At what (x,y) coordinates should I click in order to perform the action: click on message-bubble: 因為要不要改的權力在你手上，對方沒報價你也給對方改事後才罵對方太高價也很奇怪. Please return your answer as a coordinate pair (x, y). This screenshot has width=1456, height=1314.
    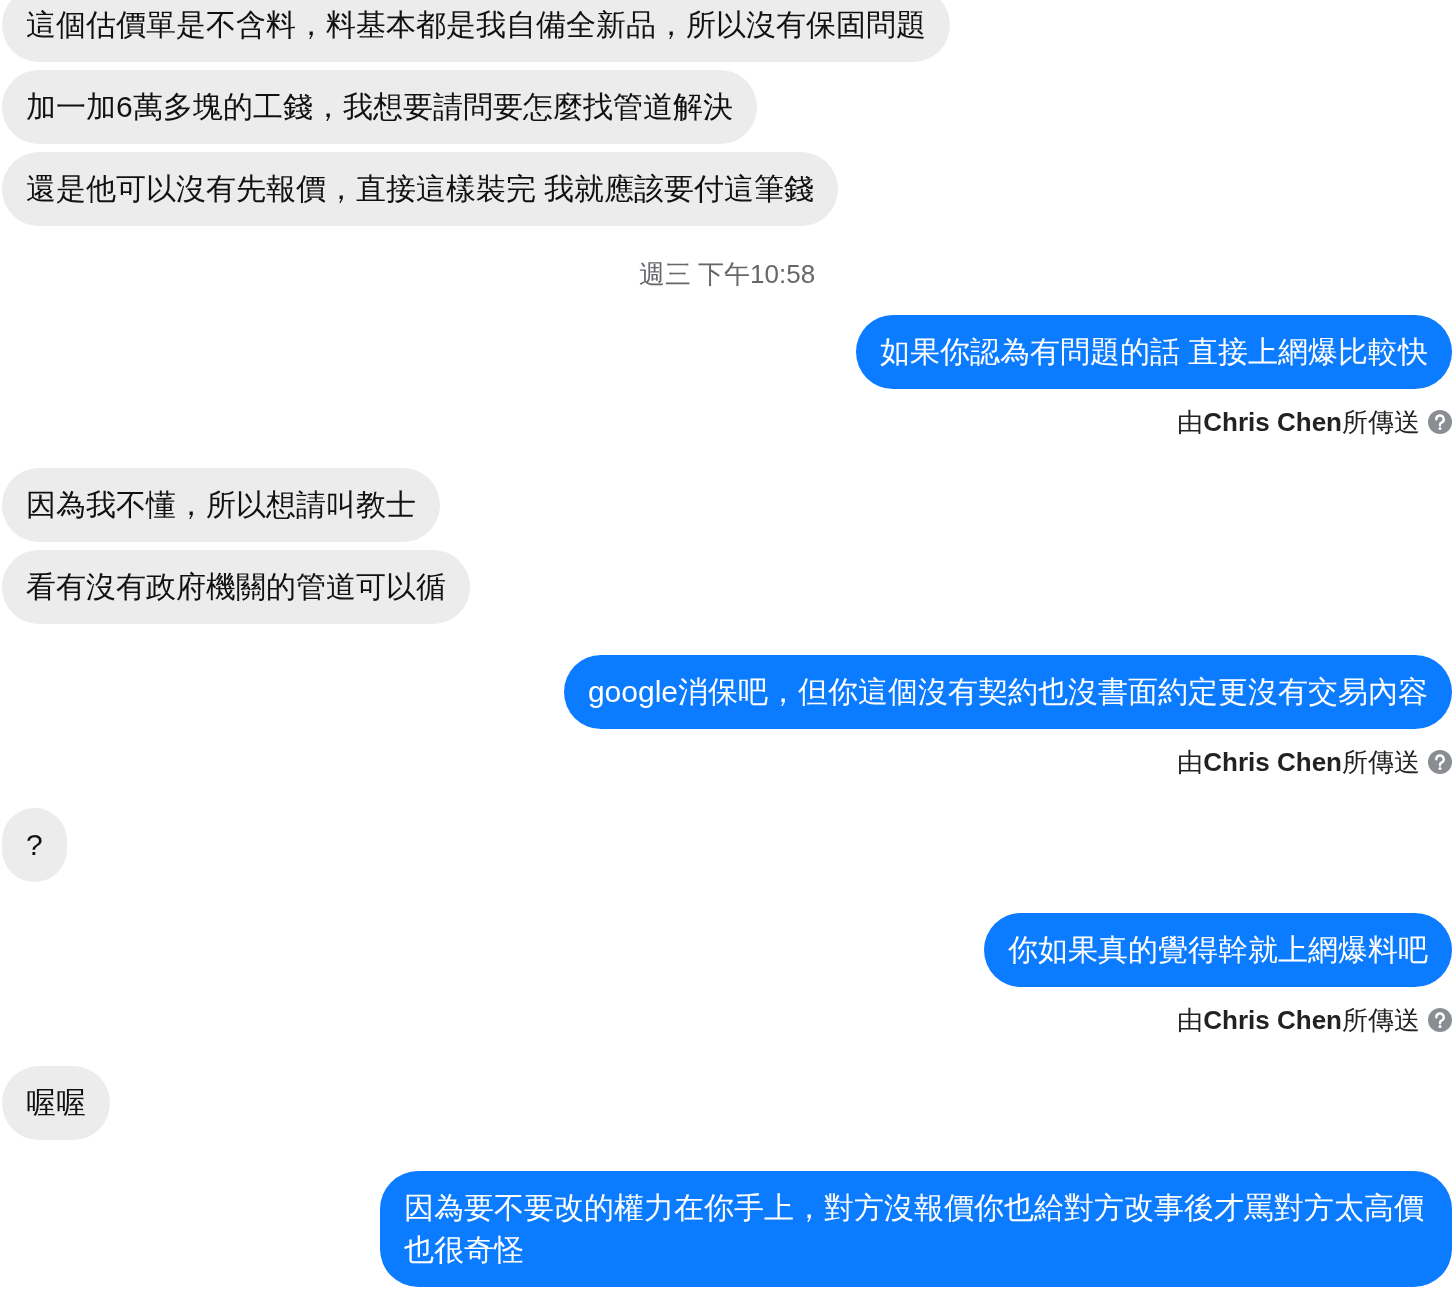
    Looking at the image, I should click on (916, 1229).